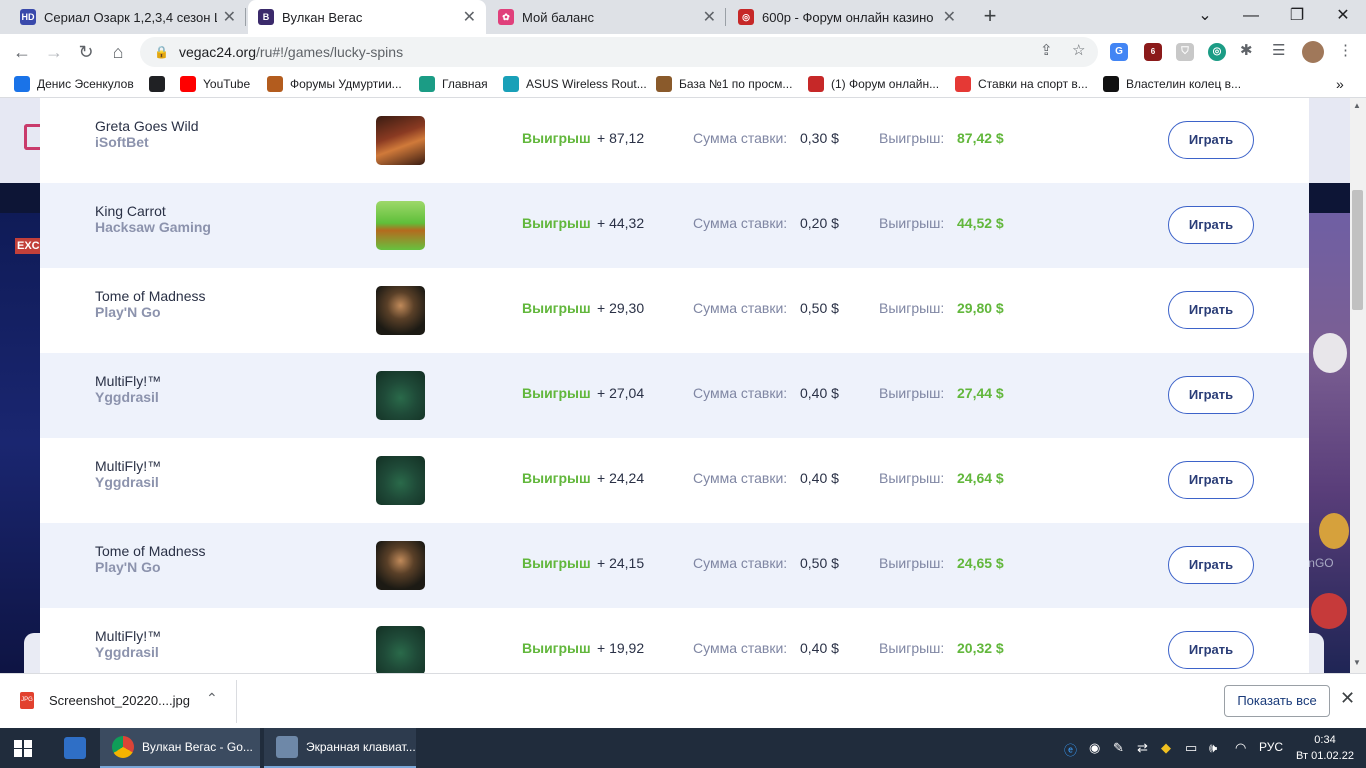  Describe the element at coordinates (118, 52) in the screenshot. I see `home-icon: ⌂` at that location.